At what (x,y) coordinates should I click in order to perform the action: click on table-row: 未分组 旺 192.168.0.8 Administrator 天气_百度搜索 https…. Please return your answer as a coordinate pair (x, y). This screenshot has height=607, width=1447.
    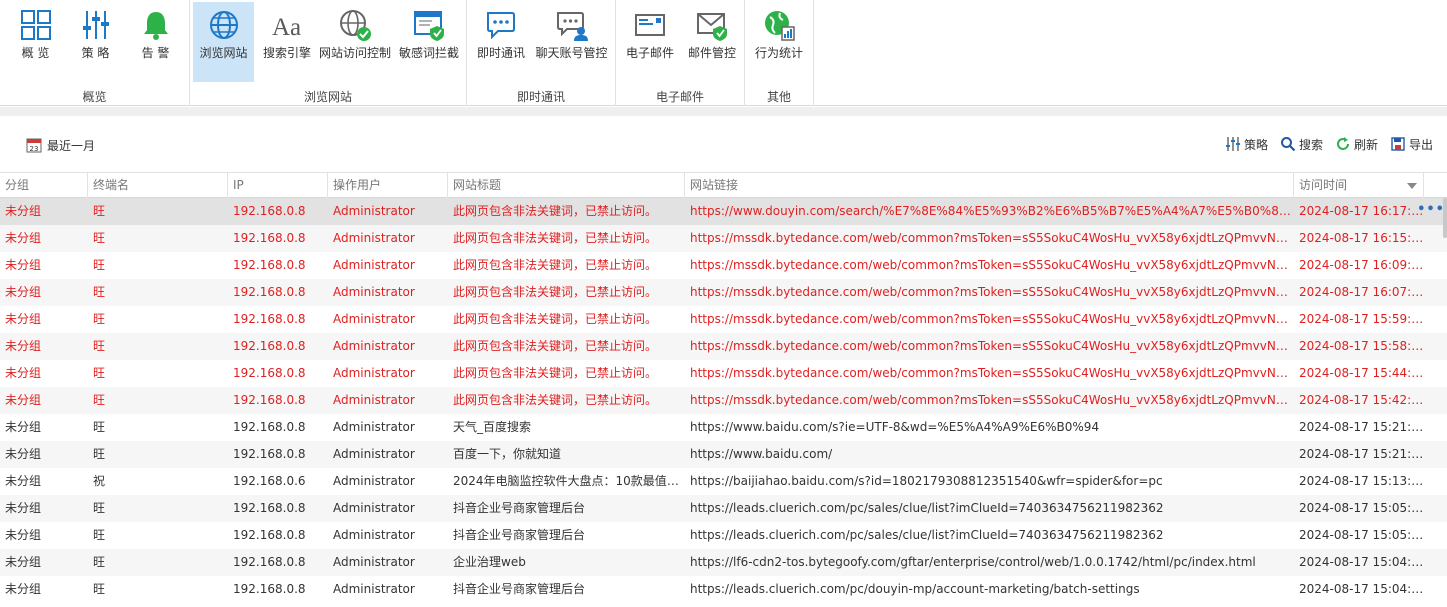
    Looking at the image, I should click on (723, 427).